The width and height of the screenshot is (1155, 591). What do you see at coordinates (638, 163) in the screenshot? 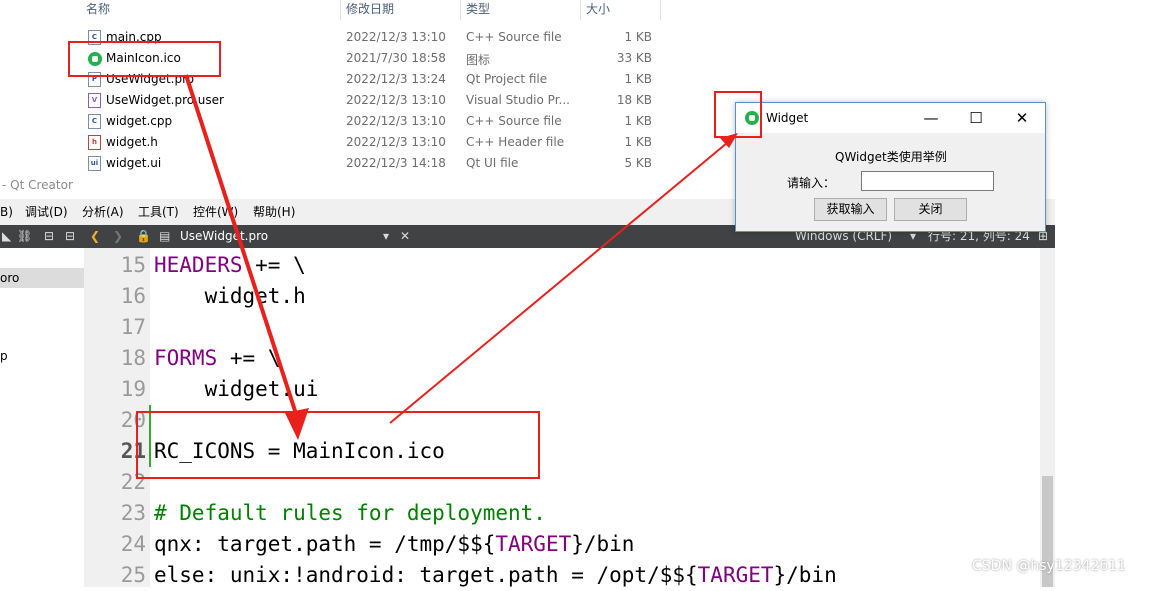
I see `file-size: 5 KB` at bounding box center [638, 163].